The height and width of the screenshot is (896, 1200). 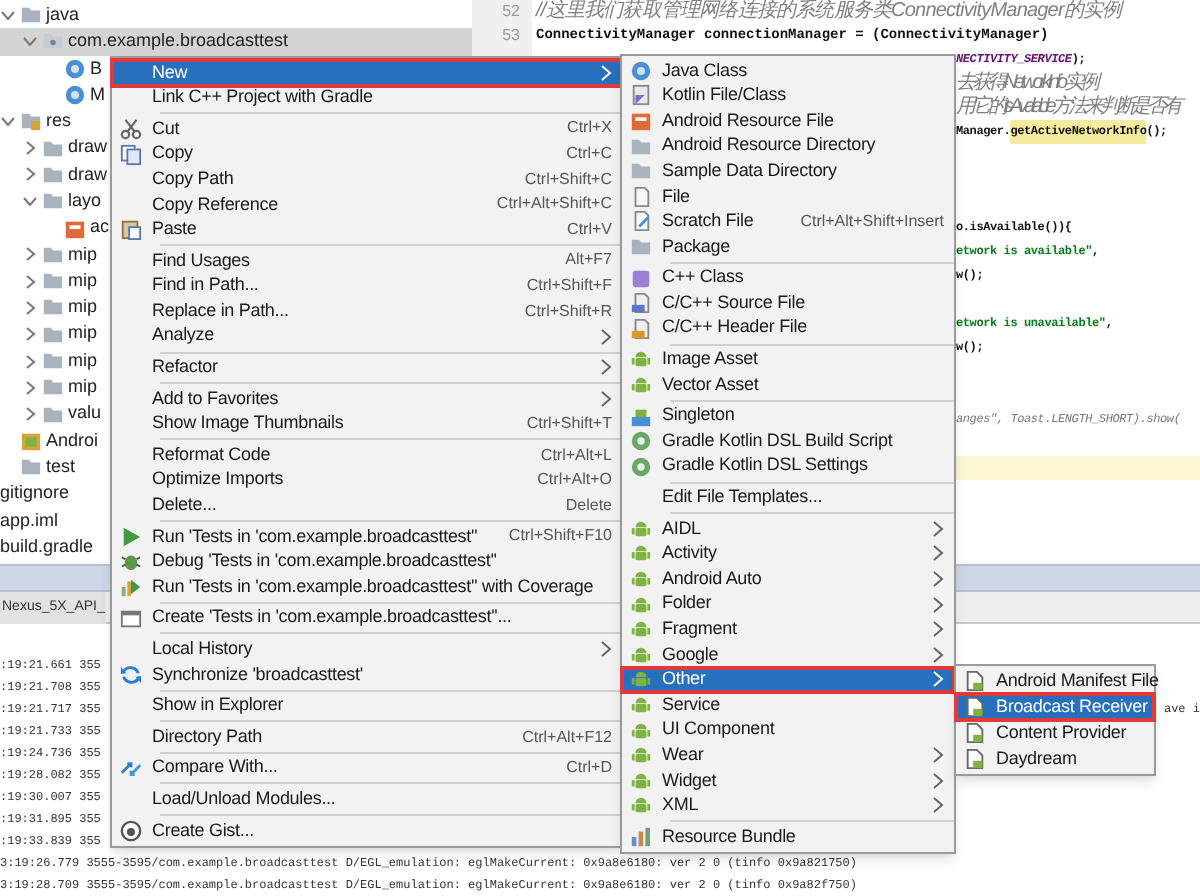 What do you see at coordinates (568, 424) in the screenshot?
I see `shortcut-text: Ctrl+Shift+T` at bounding box center [568, 424].